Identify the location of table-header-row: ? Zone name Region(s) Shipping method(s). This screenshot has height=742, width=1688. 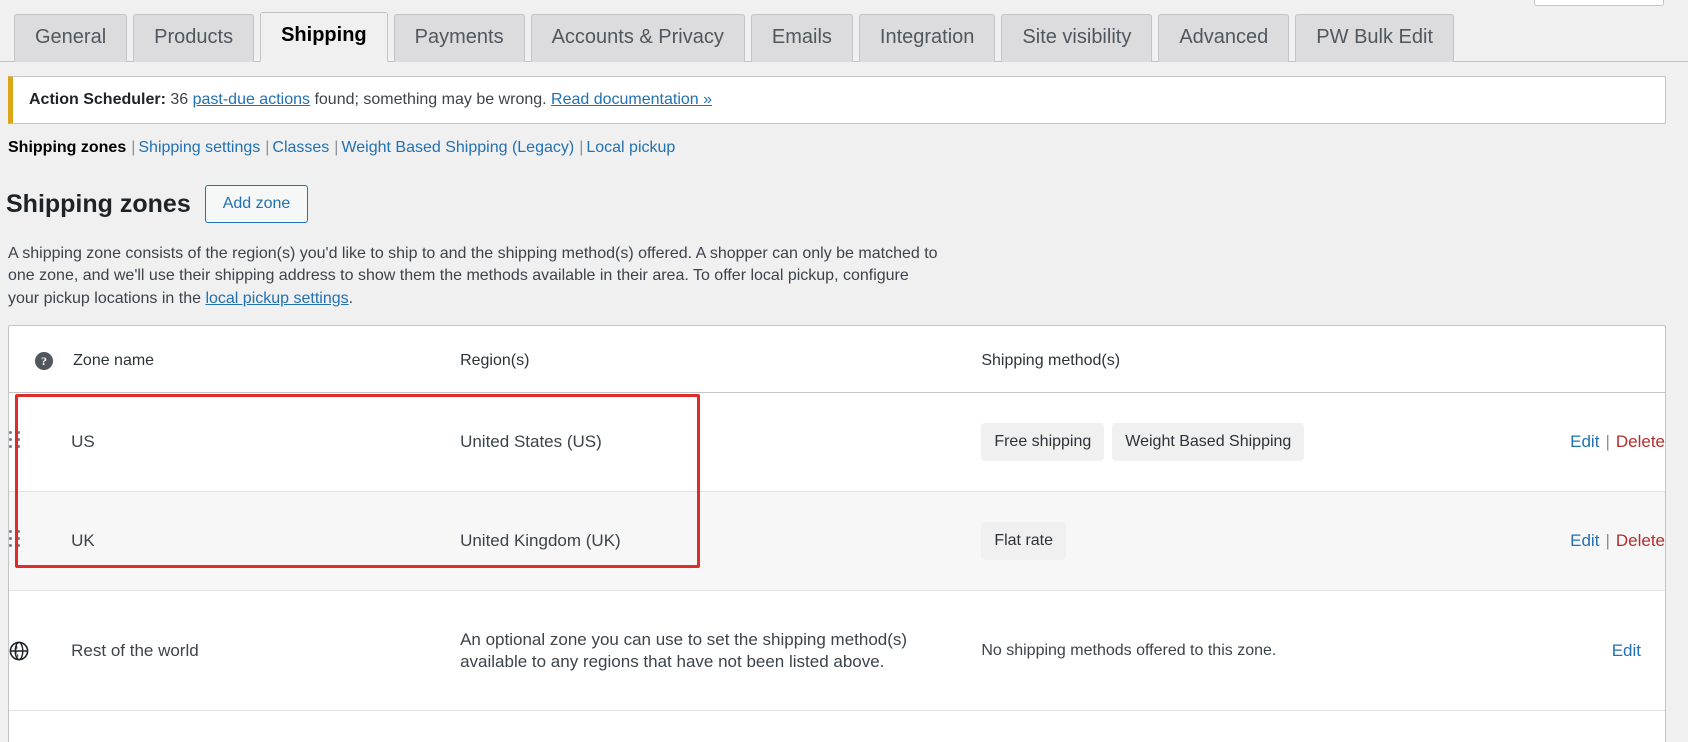
(837, 359).